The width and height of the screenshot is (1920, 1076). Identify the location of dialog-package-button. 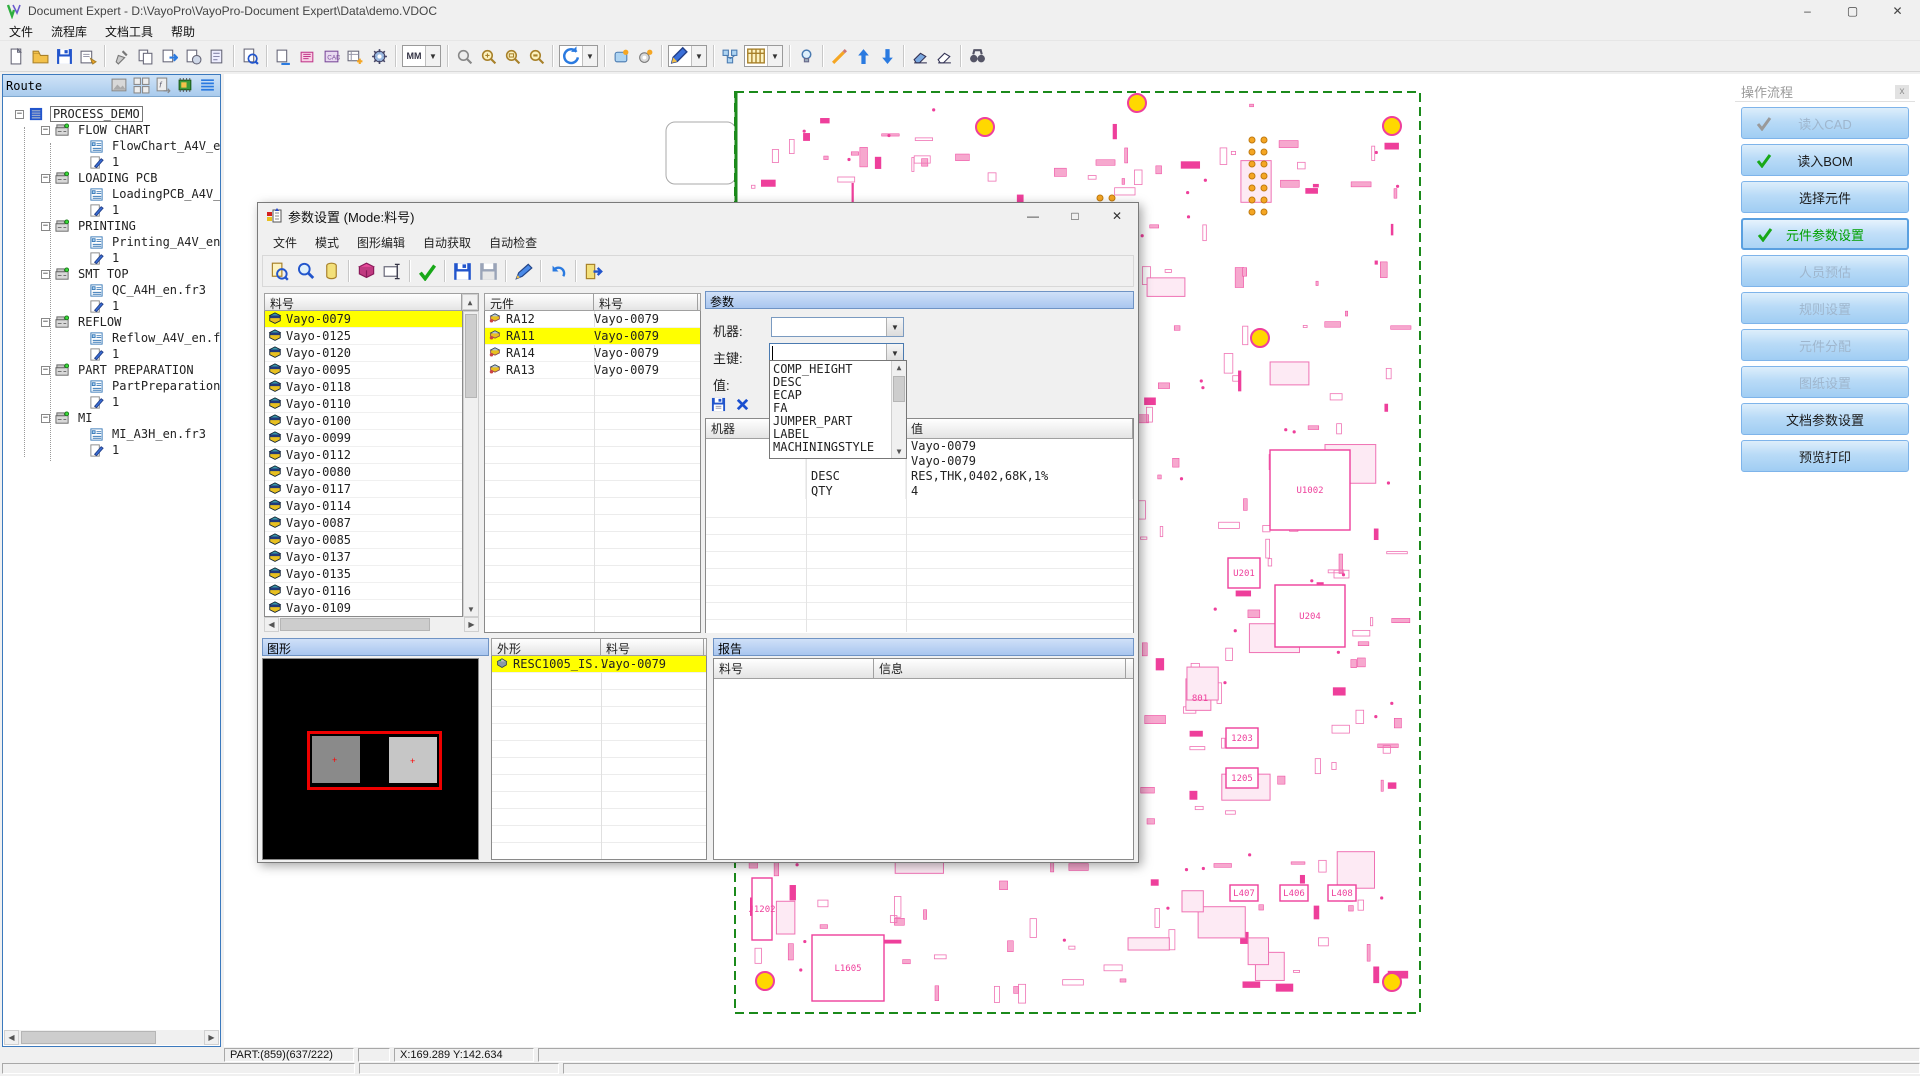
(366, 271).